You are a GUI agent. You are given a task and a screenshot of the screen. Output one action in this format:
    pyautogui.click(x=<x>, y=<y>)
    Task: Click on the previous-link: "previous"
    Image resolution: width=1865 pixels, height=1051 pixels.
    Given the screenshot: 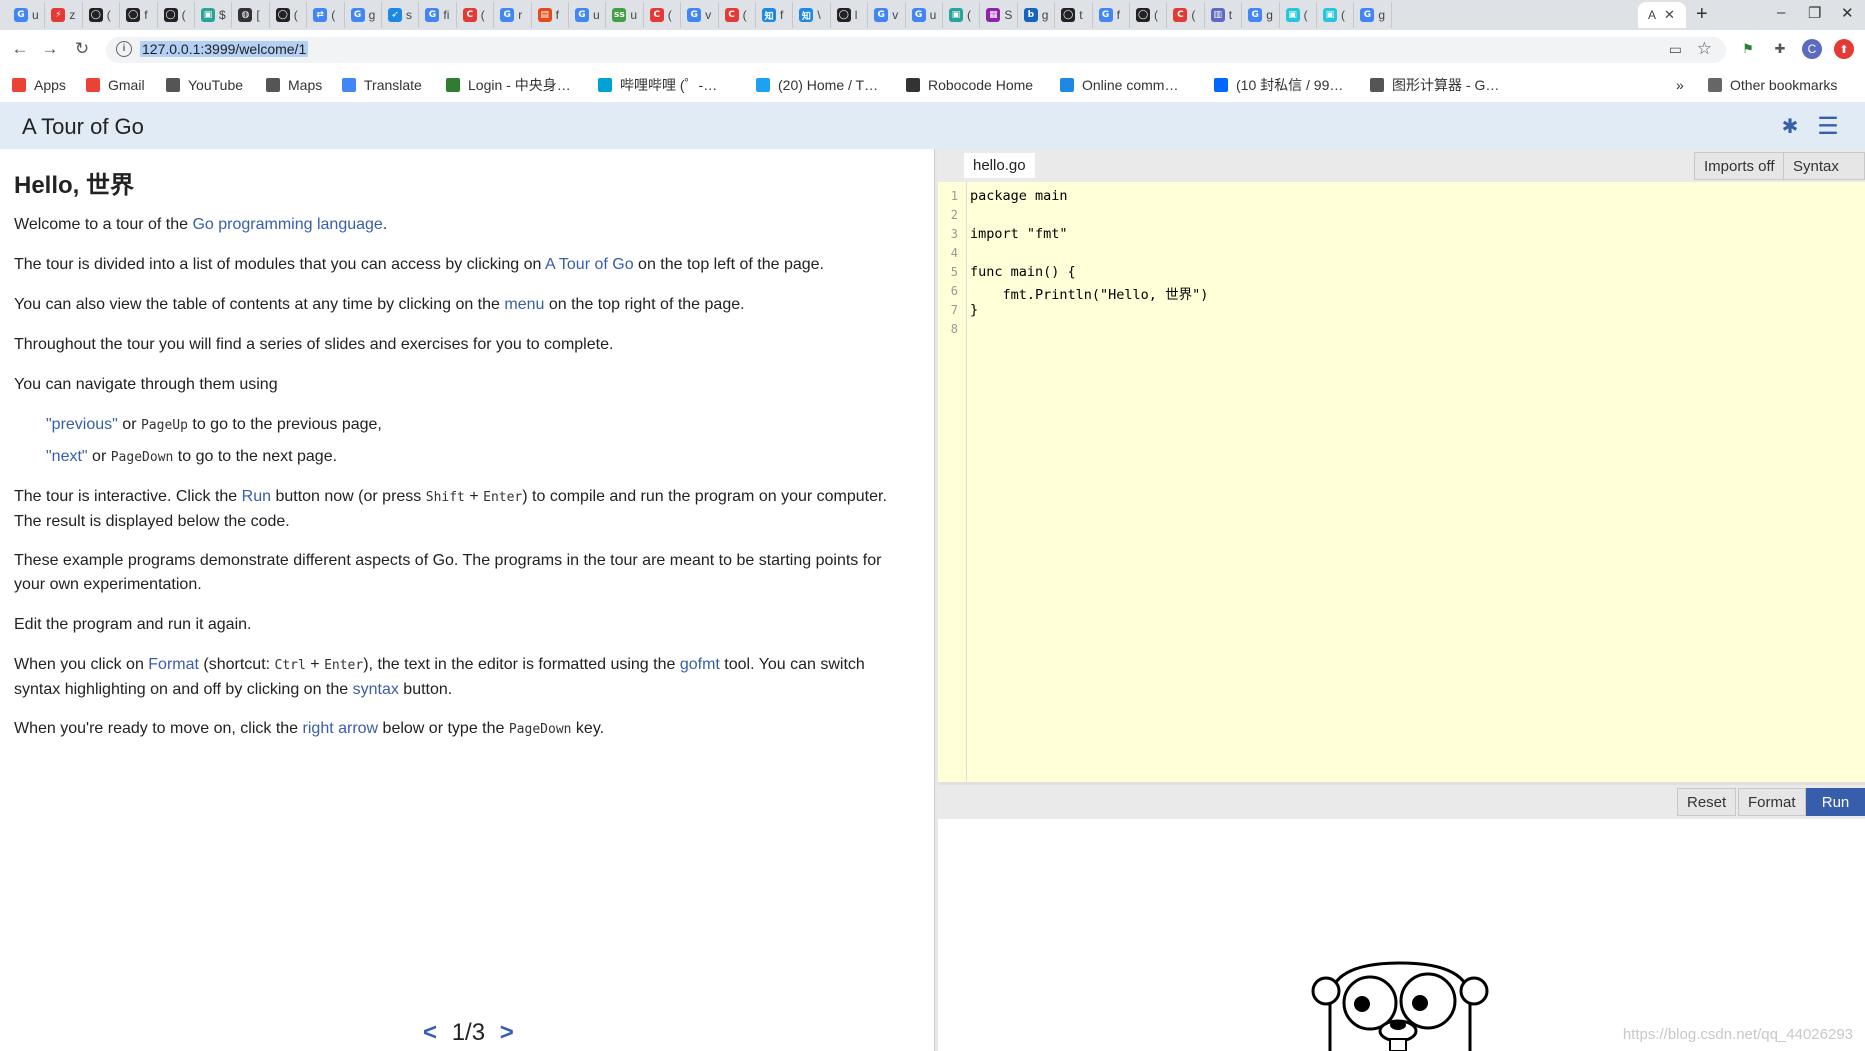 What is the action you would take?
    pyautogui.click(x=82, y=424)
    